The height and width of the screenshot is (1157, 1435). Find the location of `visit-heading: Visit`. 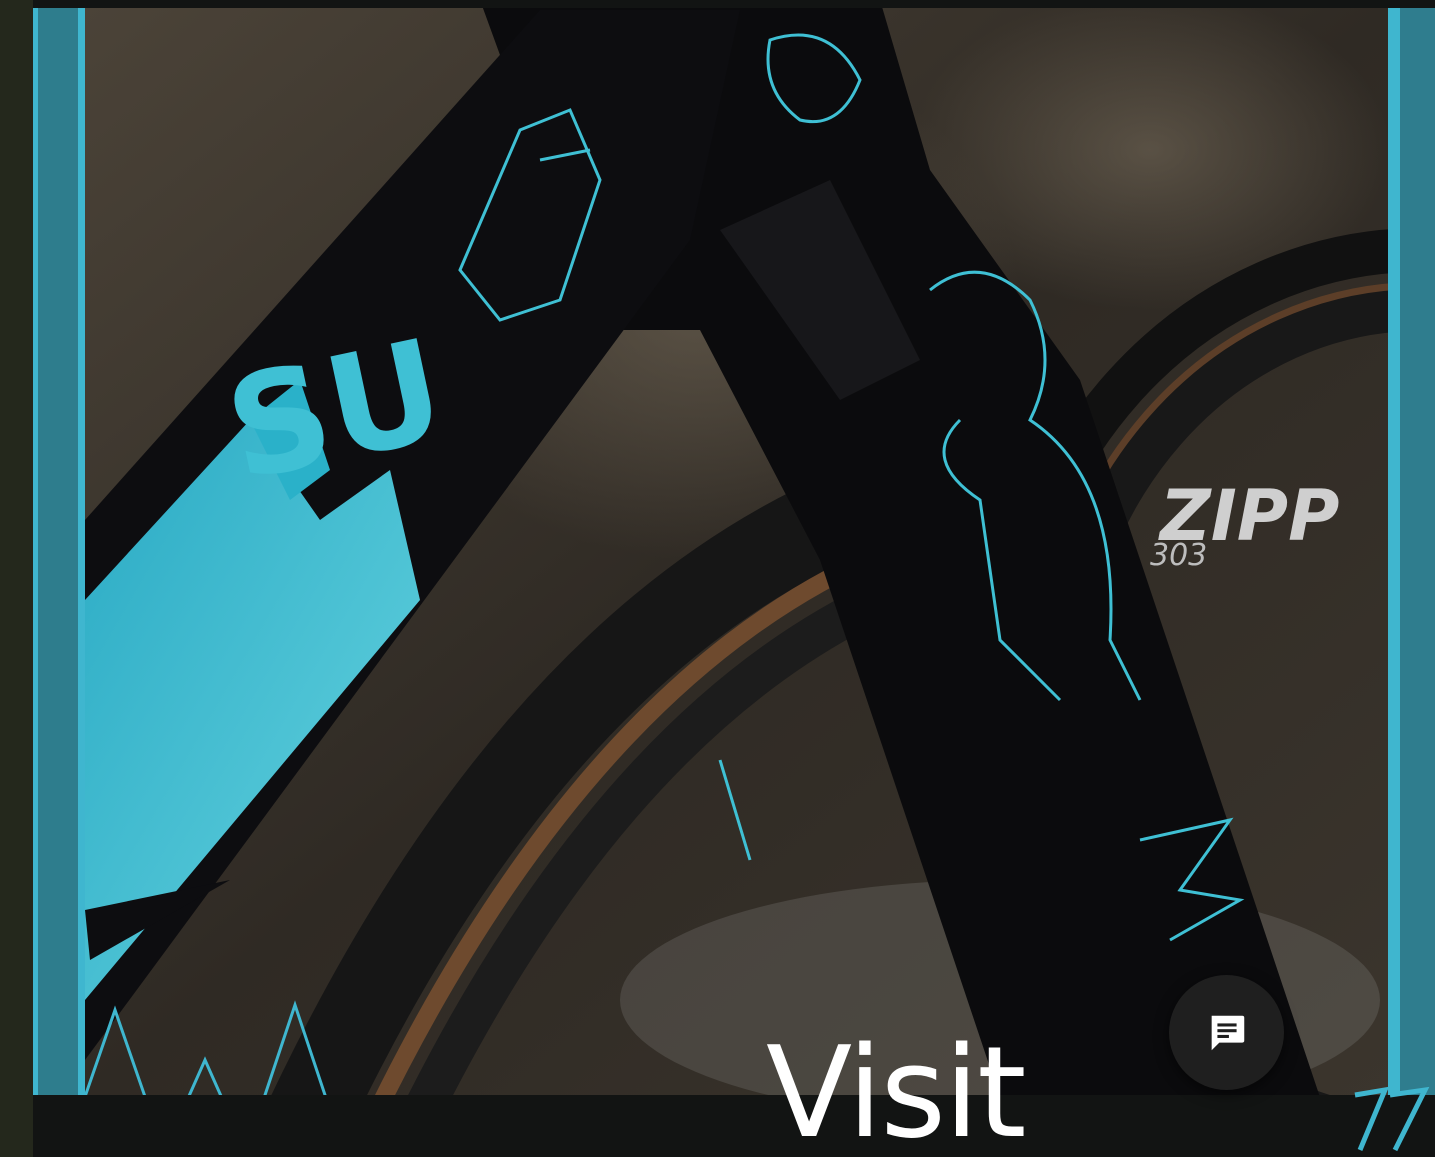

visit-heading: Visit is located at coordinates (896, 1093).